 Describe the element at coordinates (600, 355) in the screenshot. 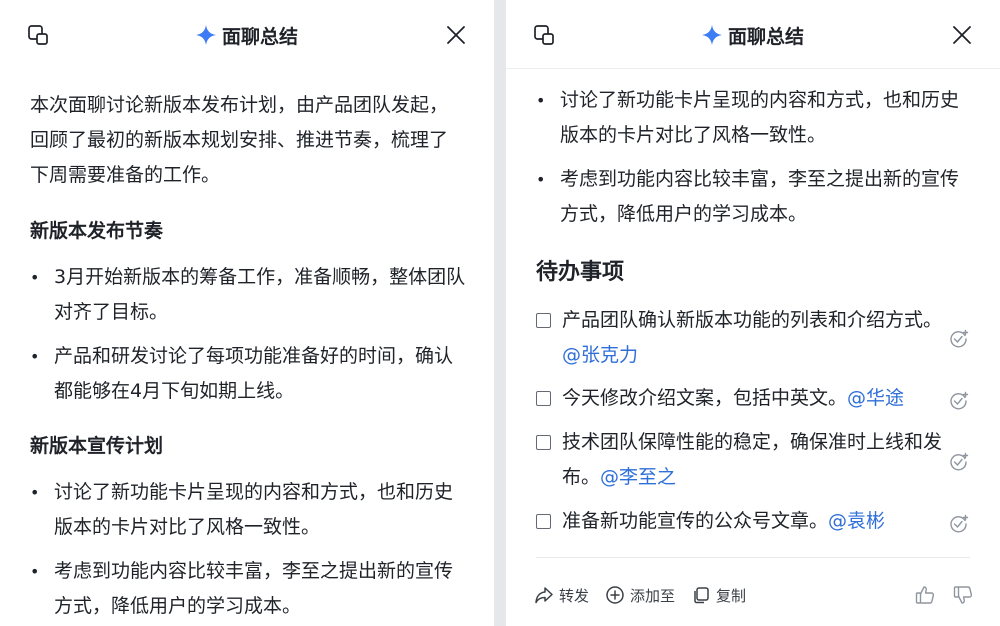

I see `mention-link: @张克力` at that location.